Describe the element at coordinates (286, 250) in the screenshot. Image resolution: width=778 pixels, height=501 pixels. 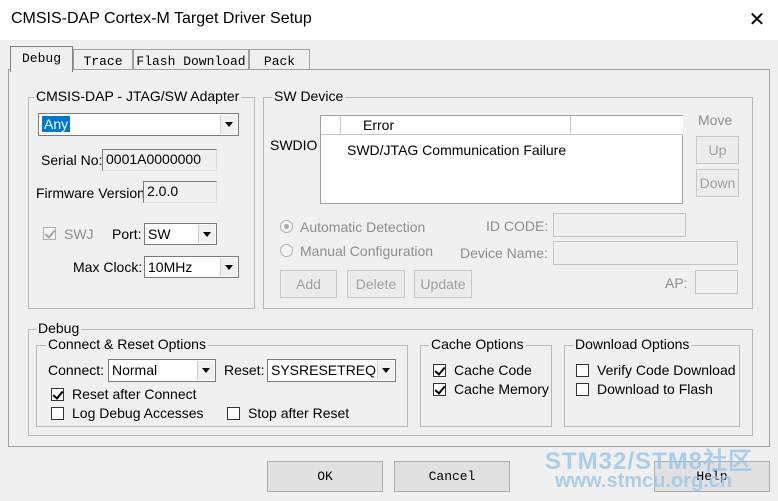
I see `manual-config-radio` at that location.